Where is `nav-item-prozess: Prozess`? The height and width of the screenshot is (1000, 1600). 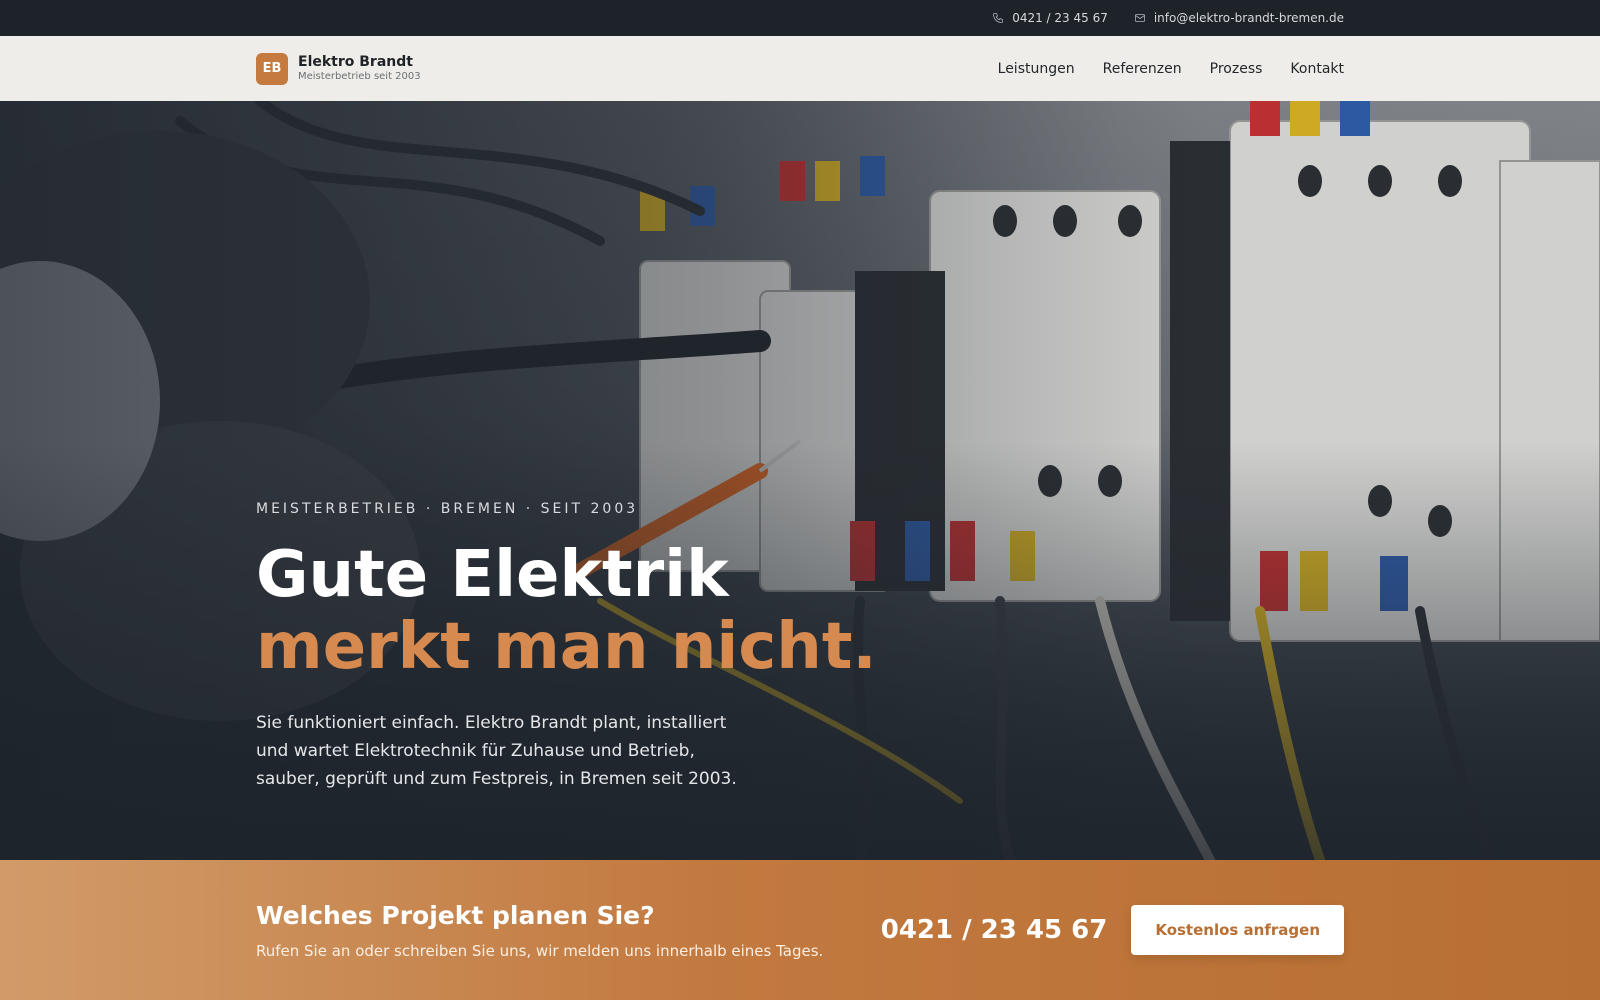 nav-item-prozess: Prozess is located at coordinates (1236, 69).